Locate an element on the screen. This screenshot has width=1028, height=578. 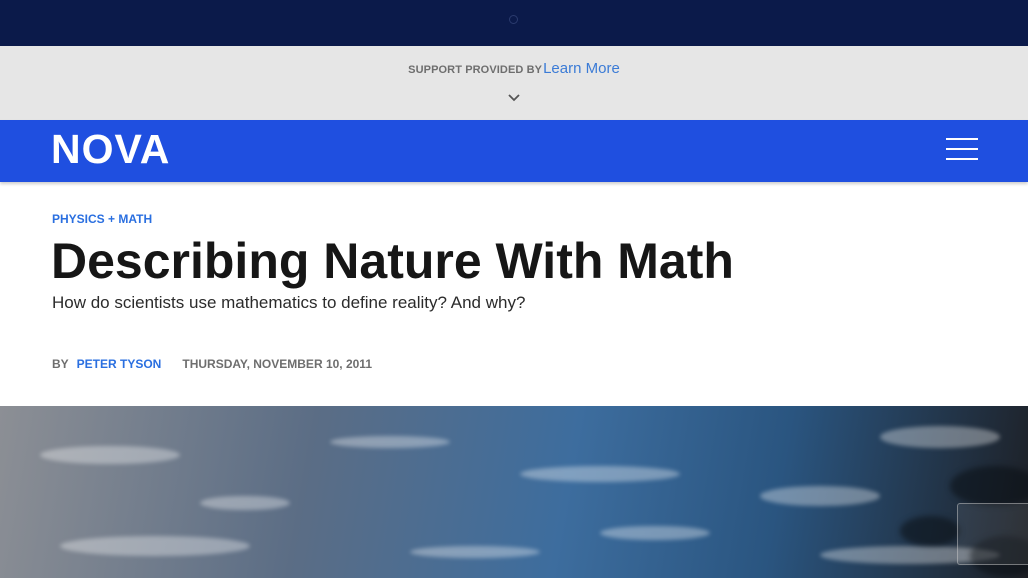
chevron-down-icon is located at coordinates (514, 98).